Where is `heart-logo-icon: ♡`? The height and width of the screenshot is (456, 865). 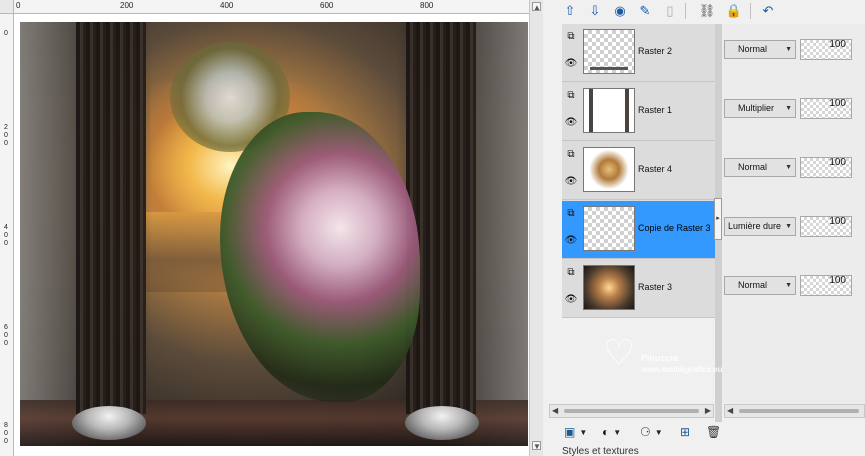
heart-logo-icon: ♡ is located at coordinates (619, 352).